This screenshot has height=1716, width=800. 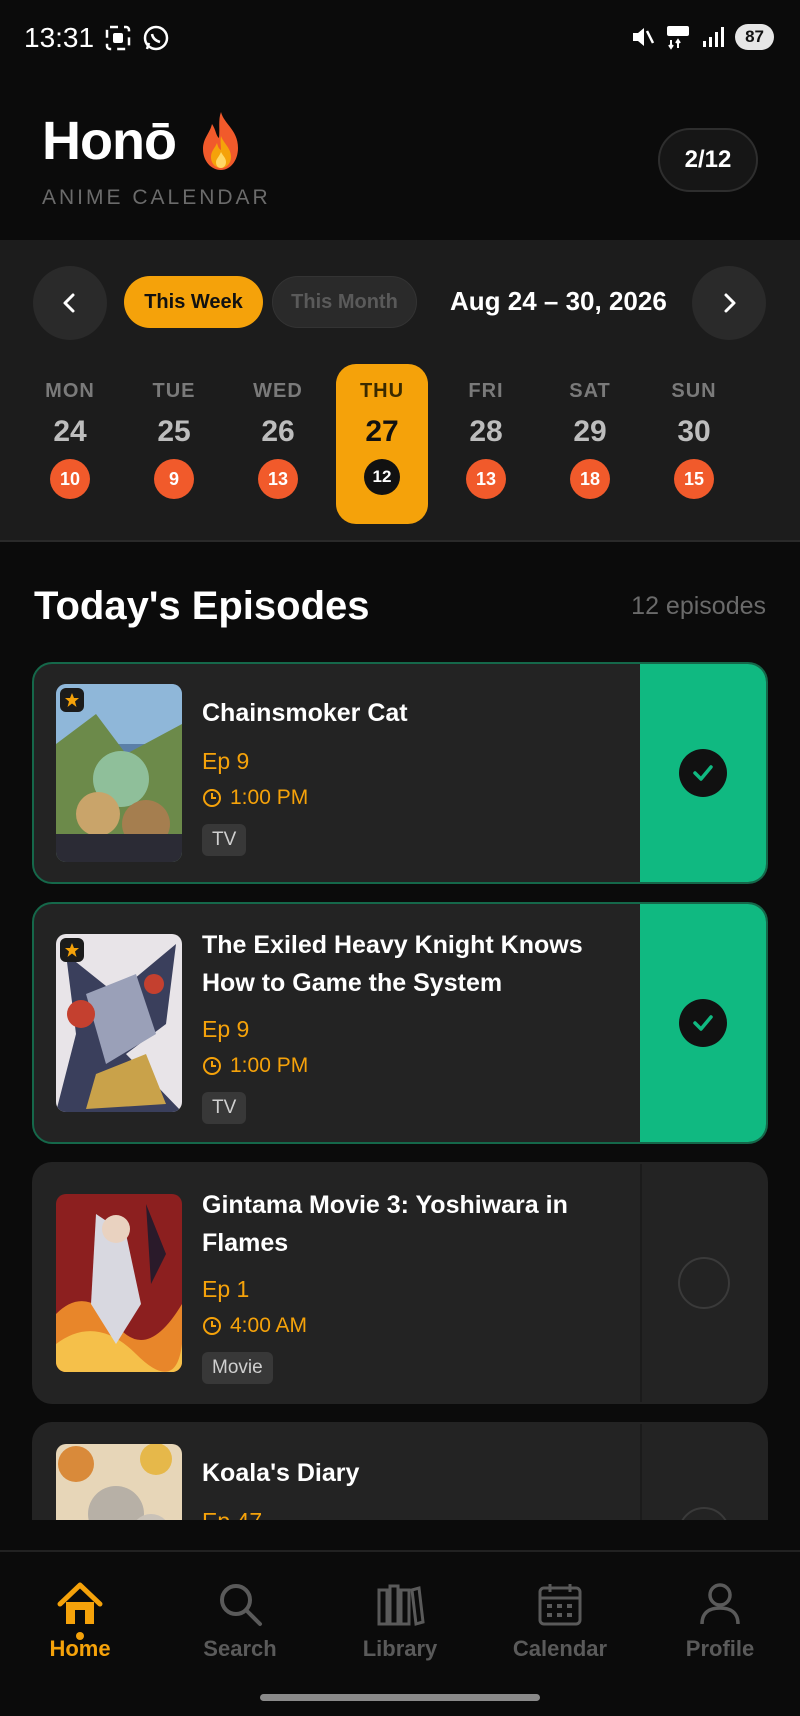 What do you see at coordinates (590, 431) in the screenshot?
I see `day-number: 29` at bounding box center [590, 431].